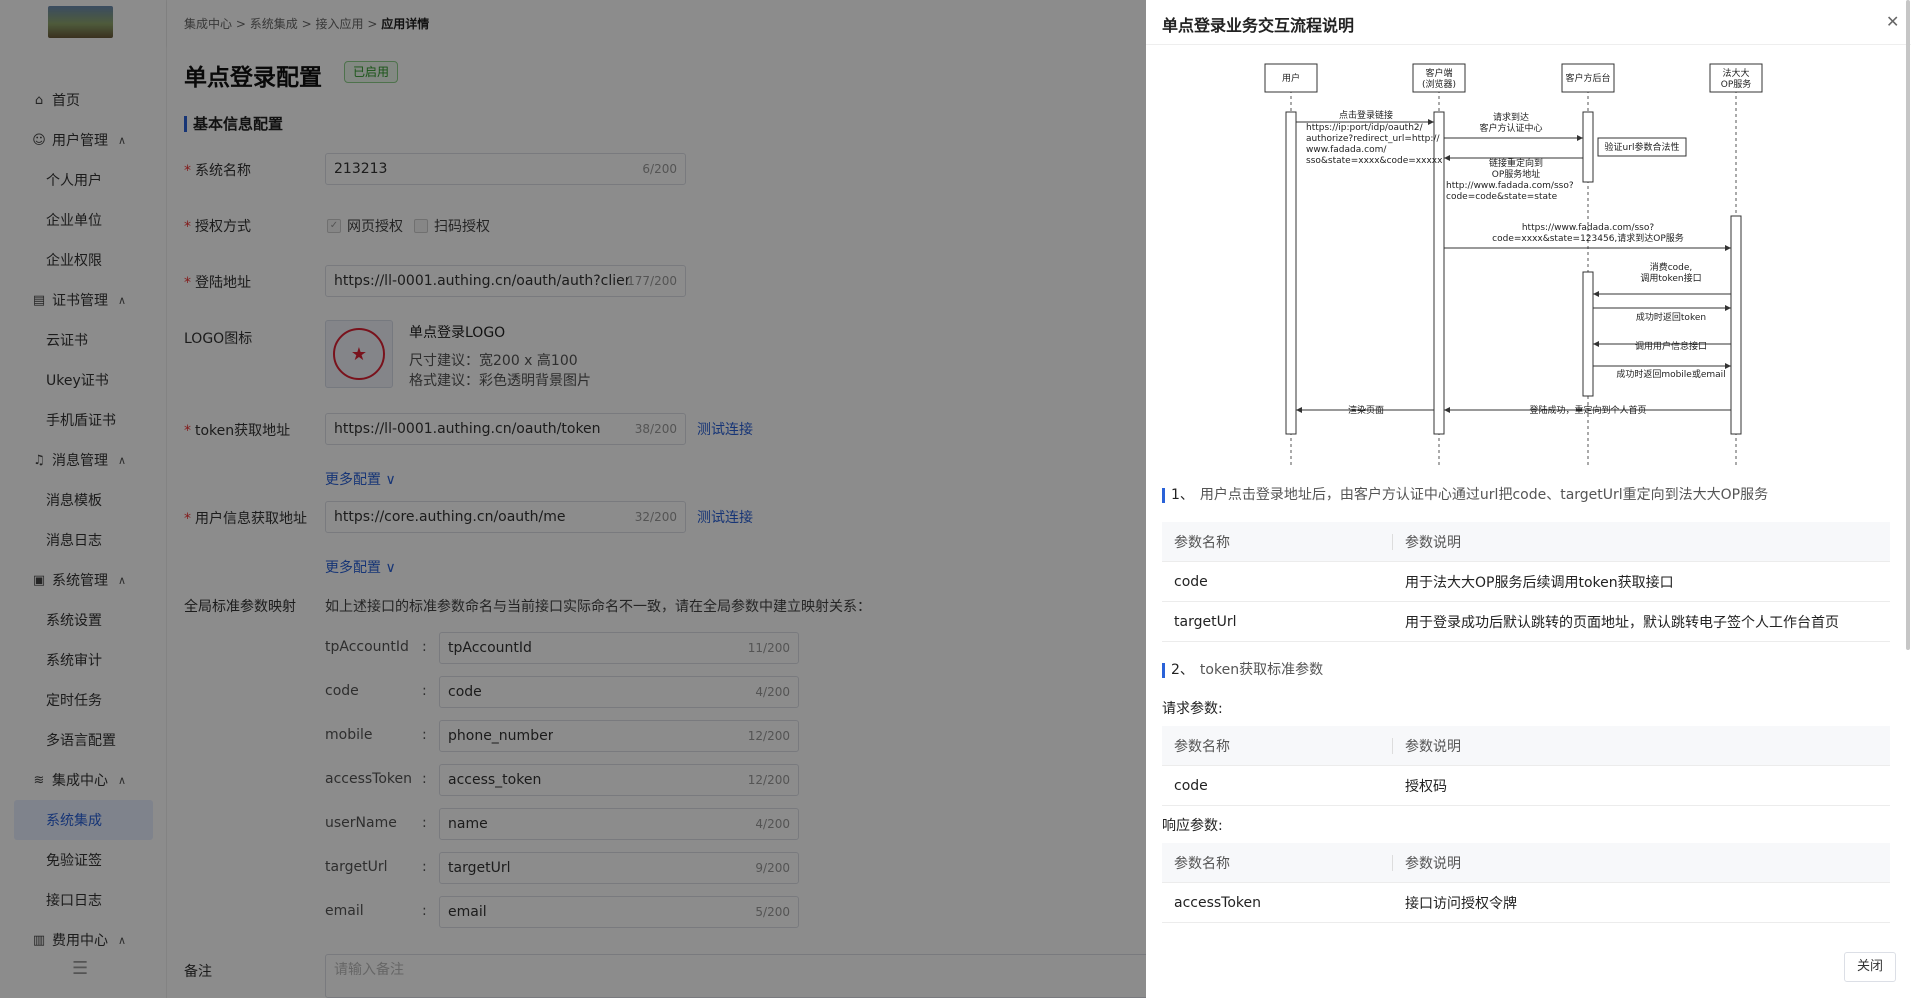  Describe the element at coordinates (1291, 78) in the screenshot. I see `actor-label: 用户` at that location.